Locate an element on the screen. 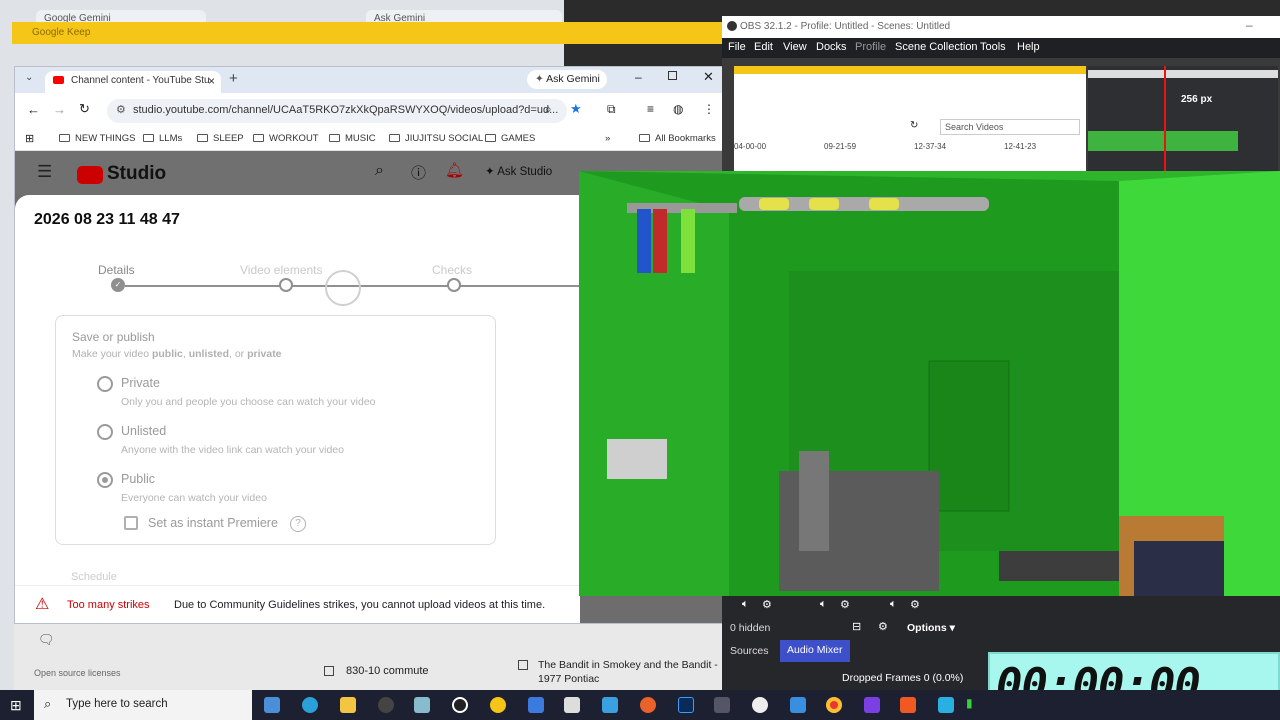 The image size is (1280, 720). bookmark-folder: MUSIC is located at coordinates (352, 138).